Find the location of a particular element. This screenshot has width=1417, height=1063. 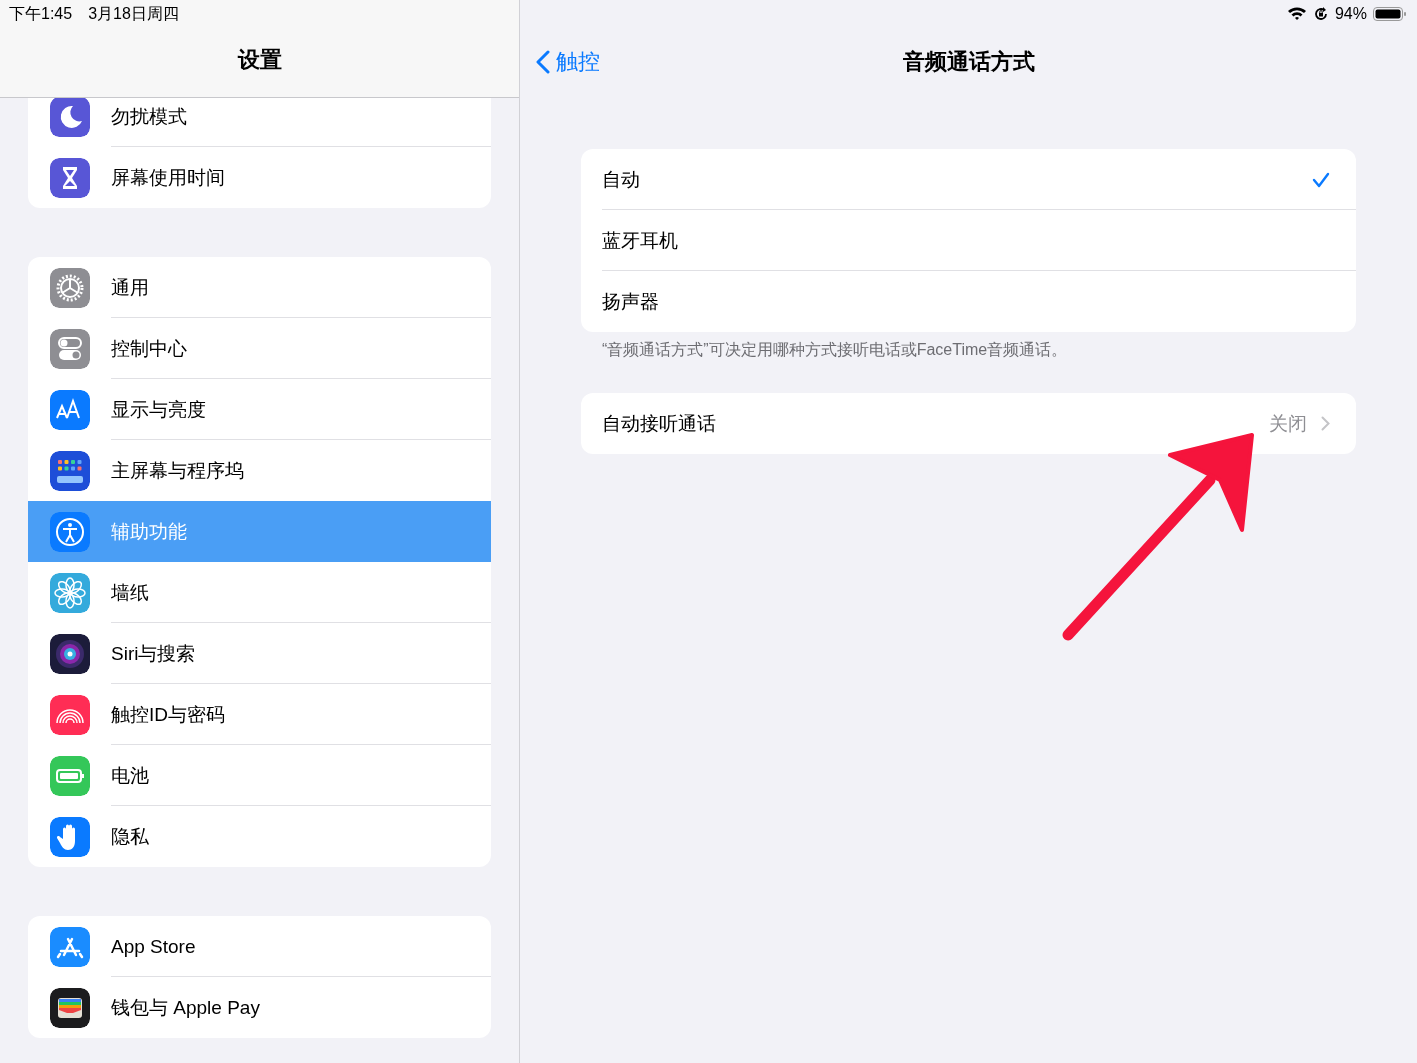

hand-icon is located at coordinates (70, 836).